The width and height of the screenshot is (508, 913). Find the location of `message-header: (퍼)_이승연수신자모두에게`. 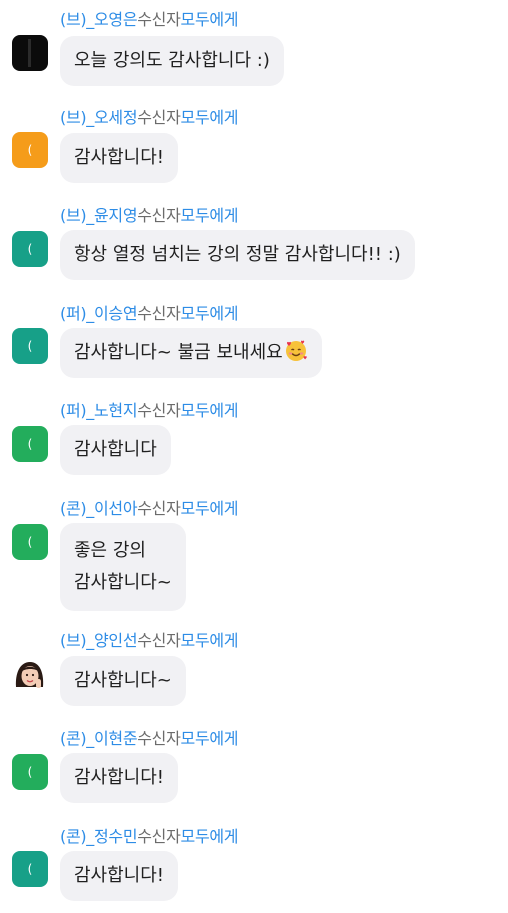

message-header: (퍼)_이승연수신자모두에게 is located at coordinates (149, 314).